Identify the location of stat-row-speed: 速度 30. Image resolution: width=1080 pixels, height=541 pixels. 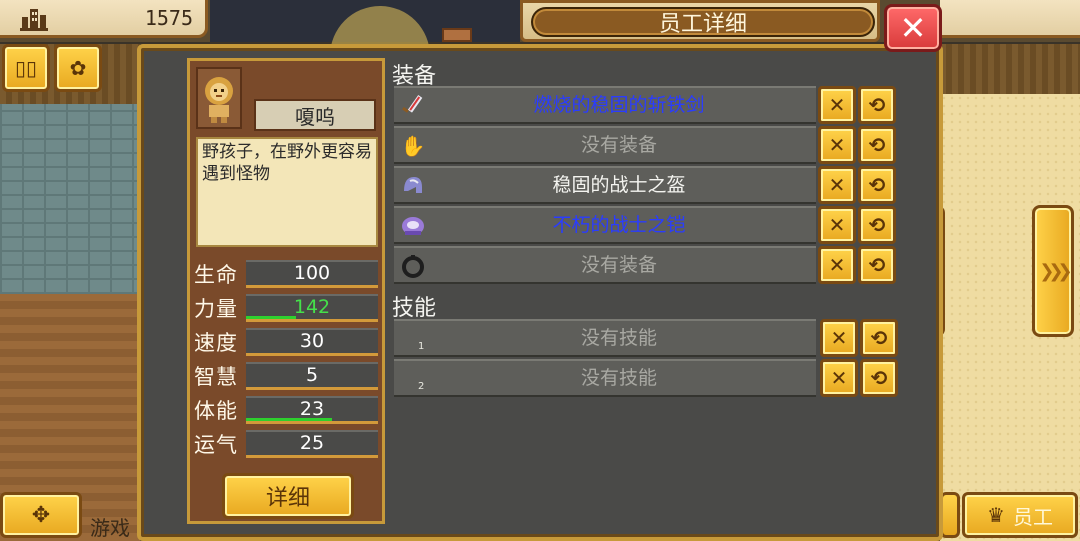
(286, 342).